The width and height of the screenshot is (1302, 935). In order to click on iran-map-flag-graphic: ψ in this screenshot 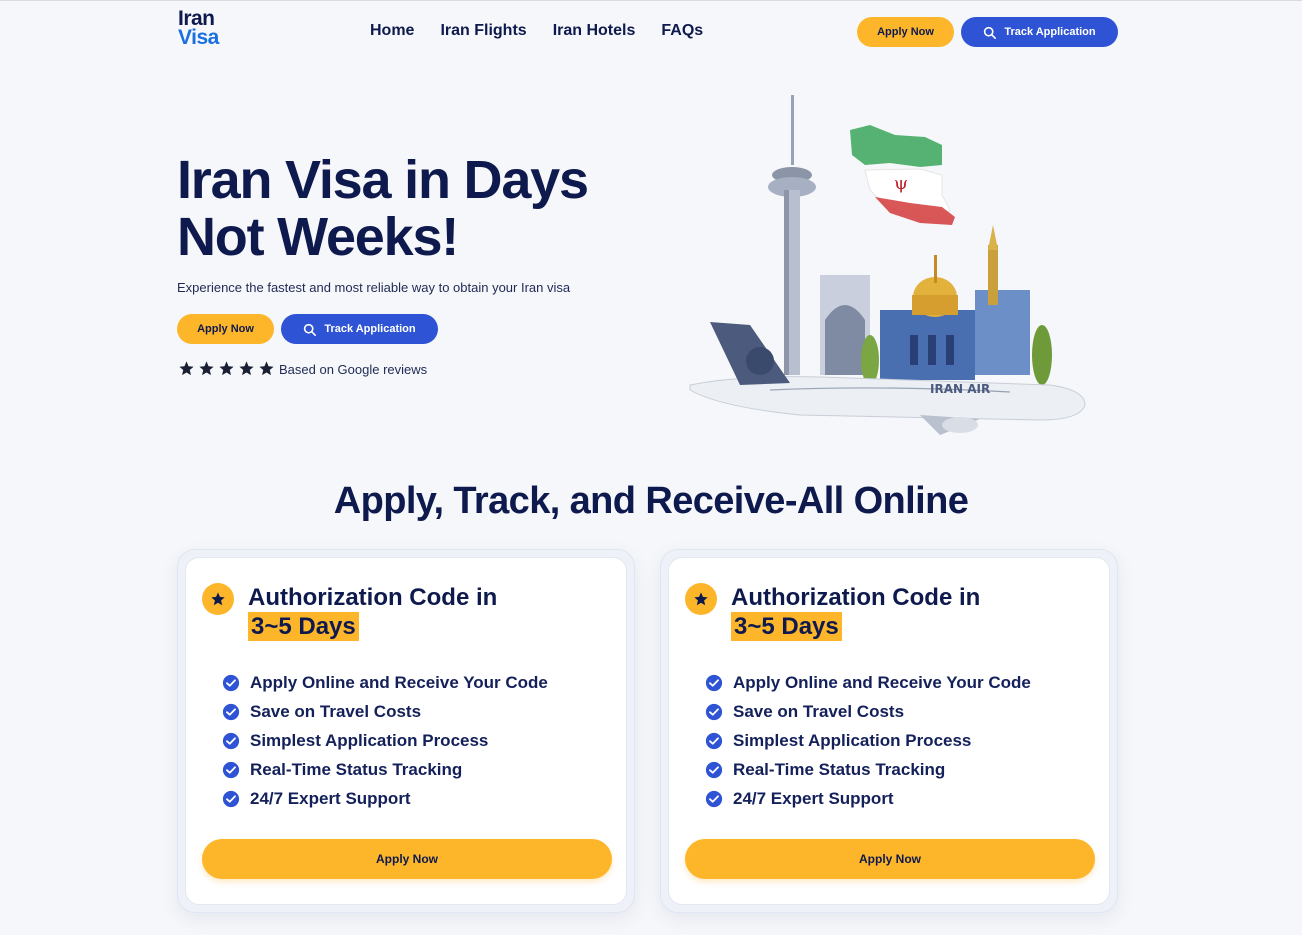, I will do `click(902, 175)`.